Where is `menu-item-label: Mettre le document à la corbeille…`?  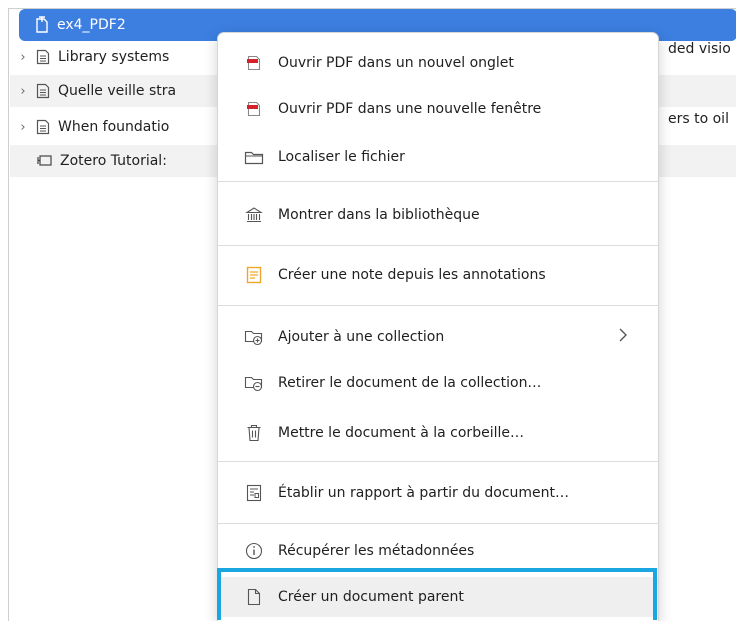
menu-item-label: Mettre le document à la corbeille… is located at coordinates (401, 433).